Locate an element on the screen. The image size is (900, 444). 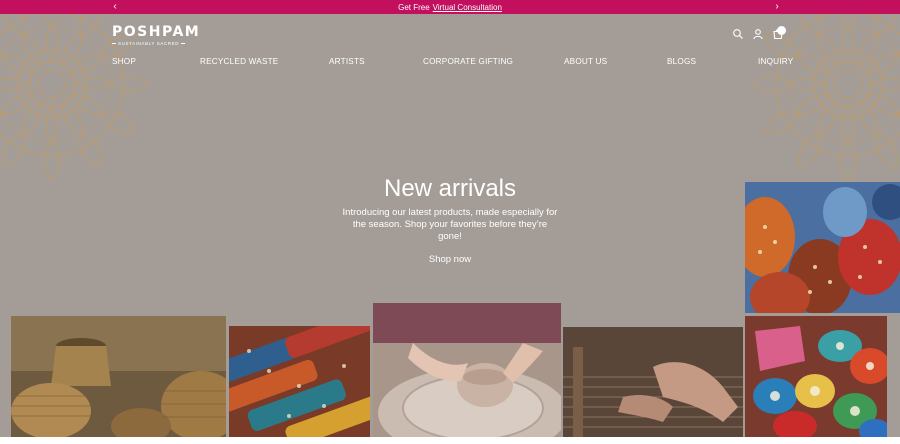
shop-now-button: Shop now is located at coordinates (450, 260).